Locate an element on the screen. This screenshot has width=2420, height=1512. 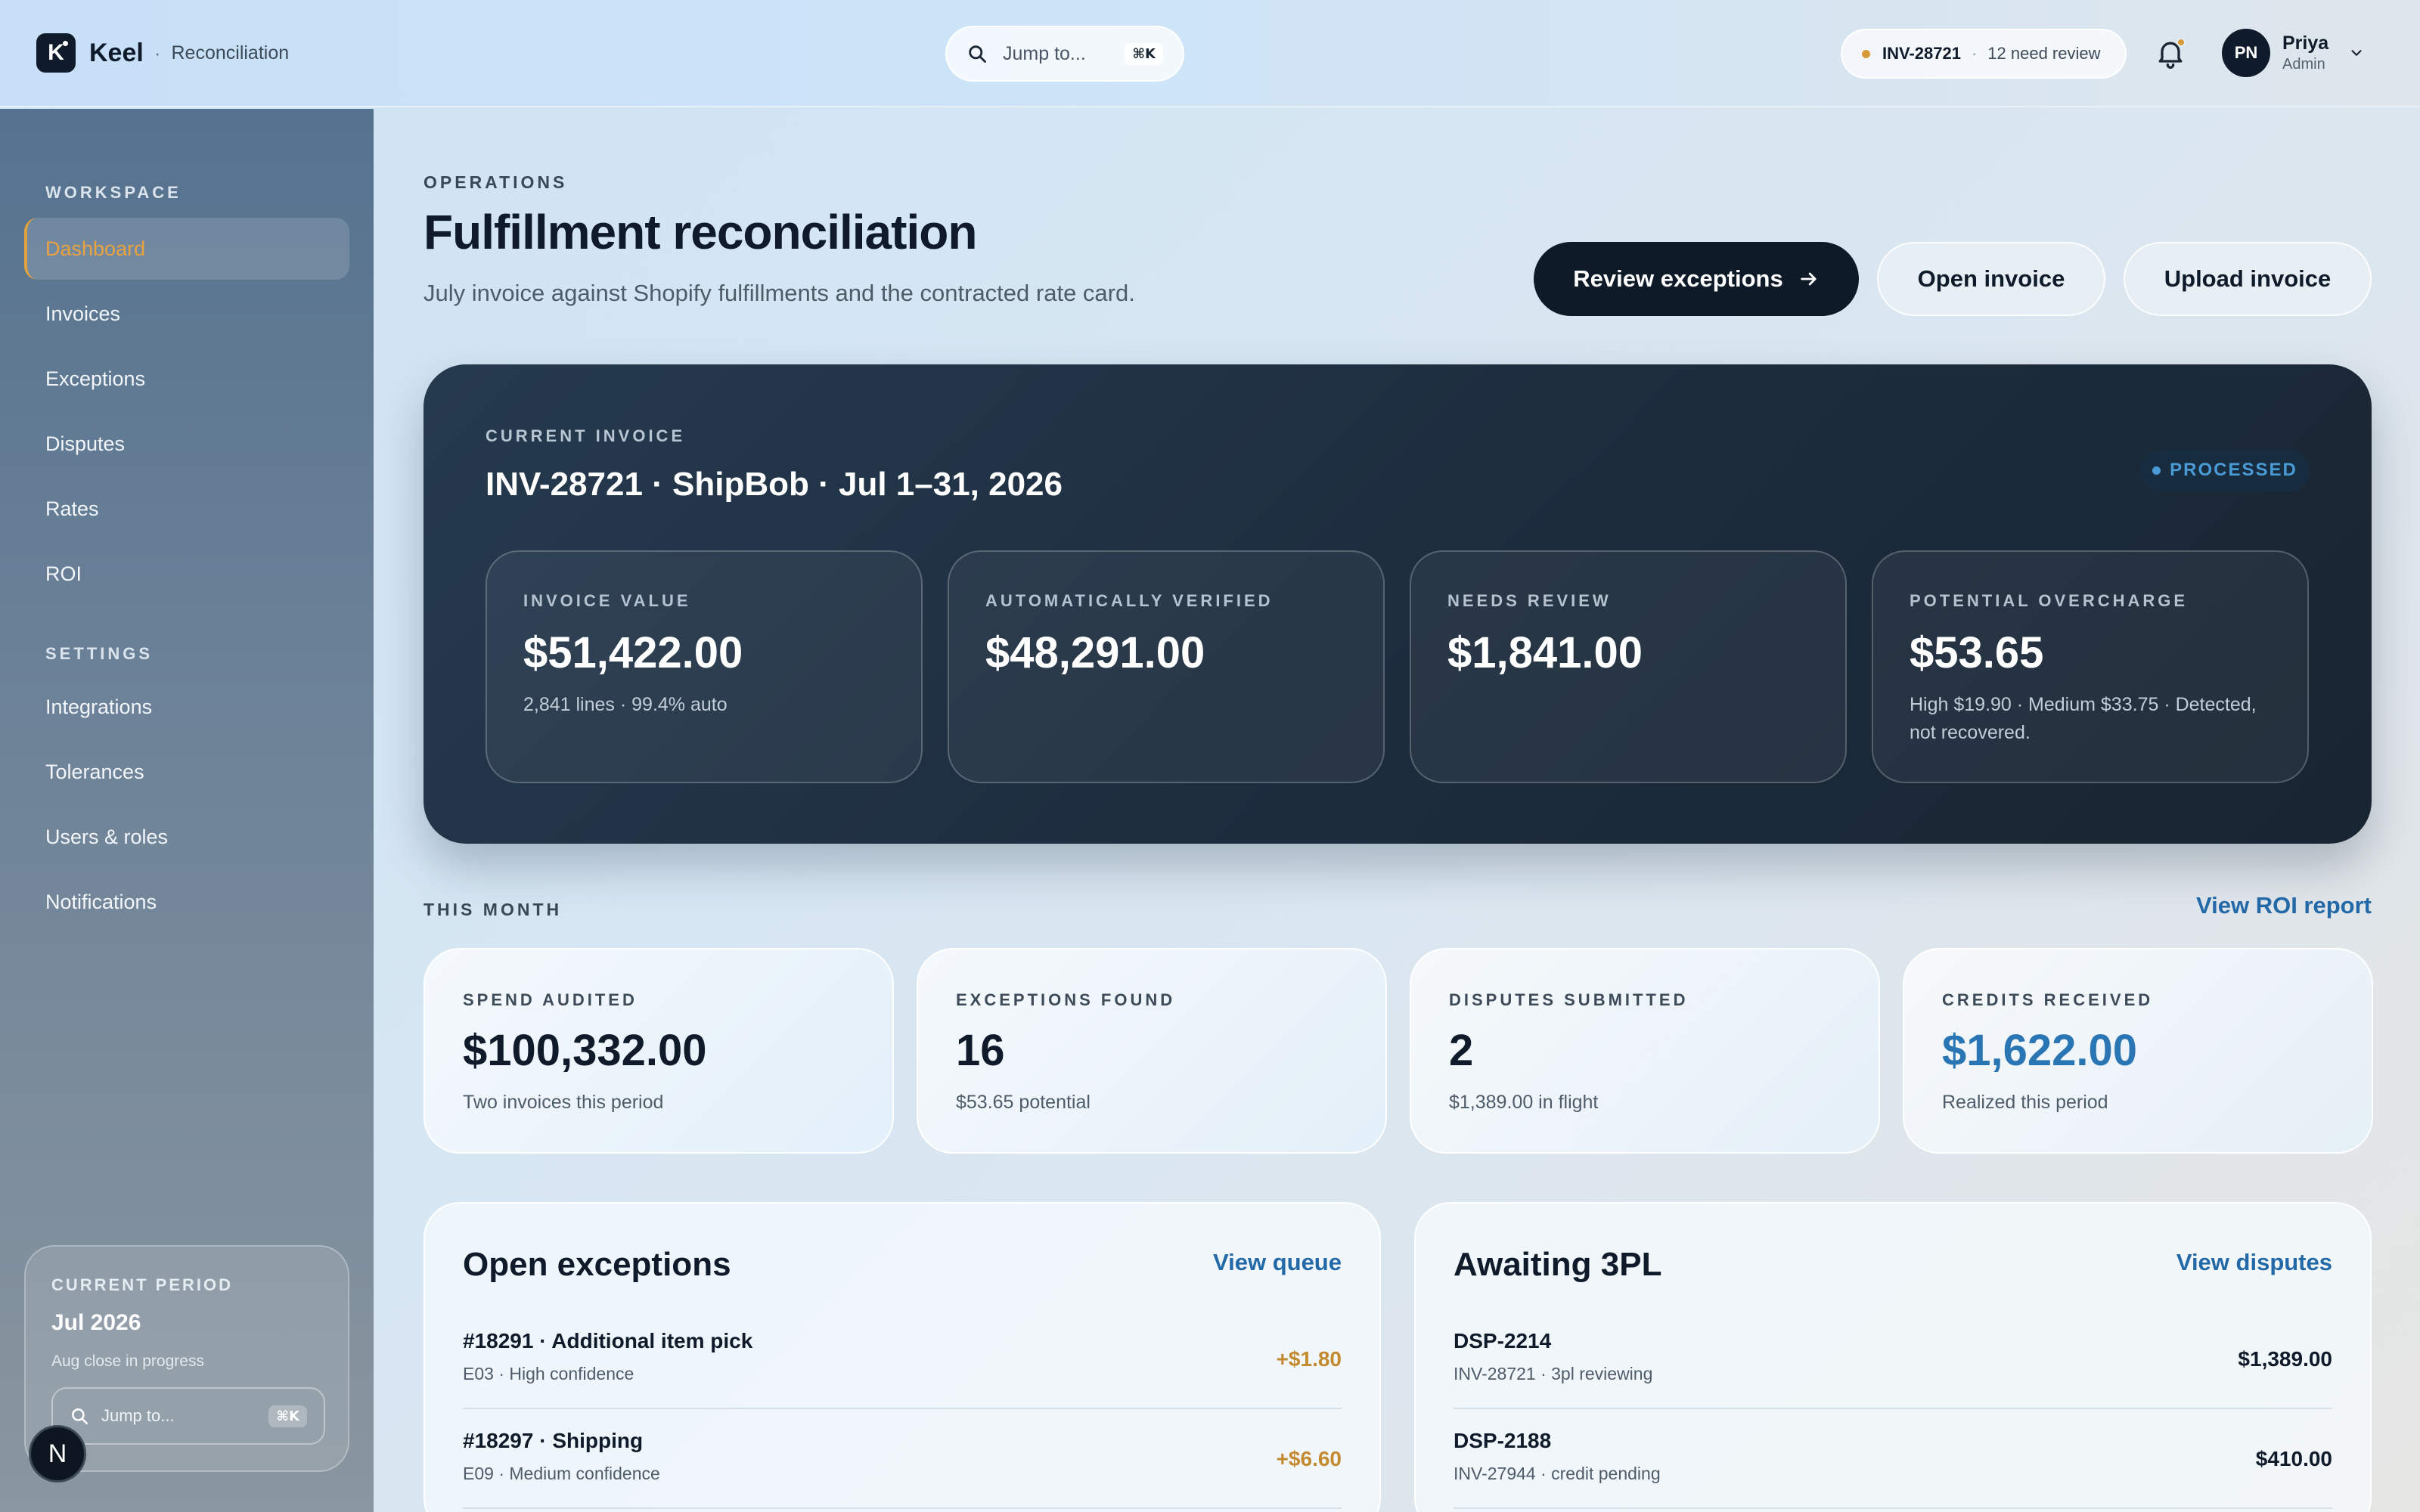
status-badge-dot is located at coordinates (2156, 471).